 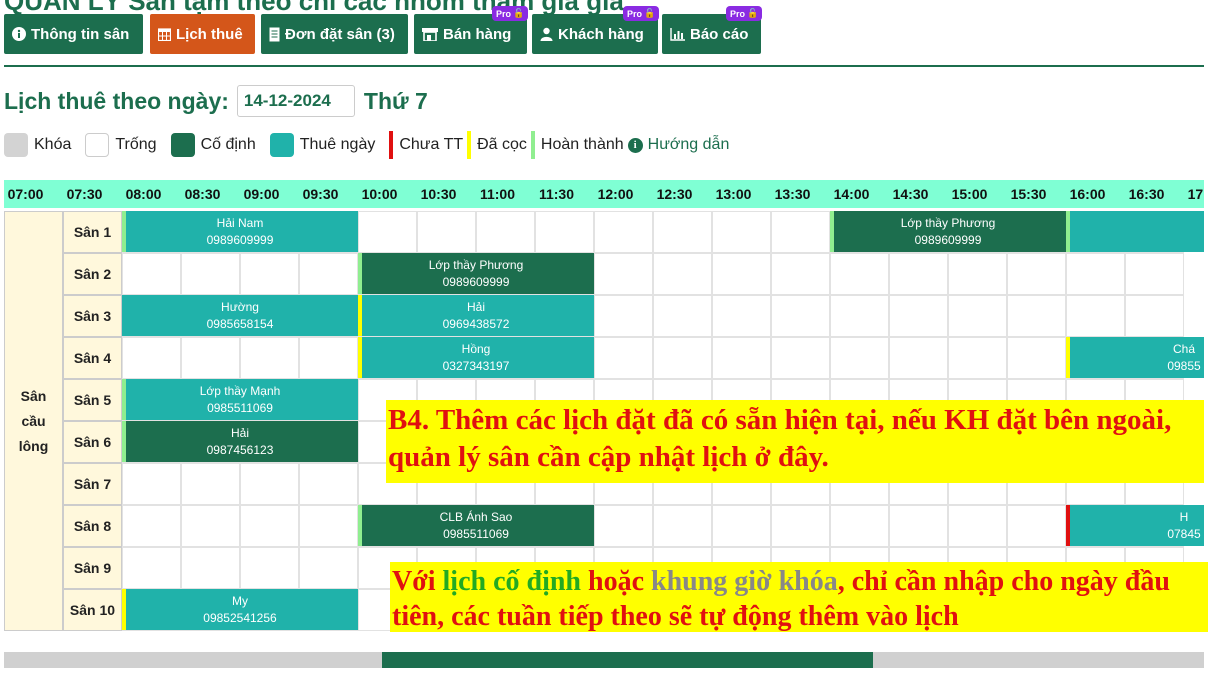 I want to click on booking-block: Hồng 0327343197, so click(x=476, y=357).